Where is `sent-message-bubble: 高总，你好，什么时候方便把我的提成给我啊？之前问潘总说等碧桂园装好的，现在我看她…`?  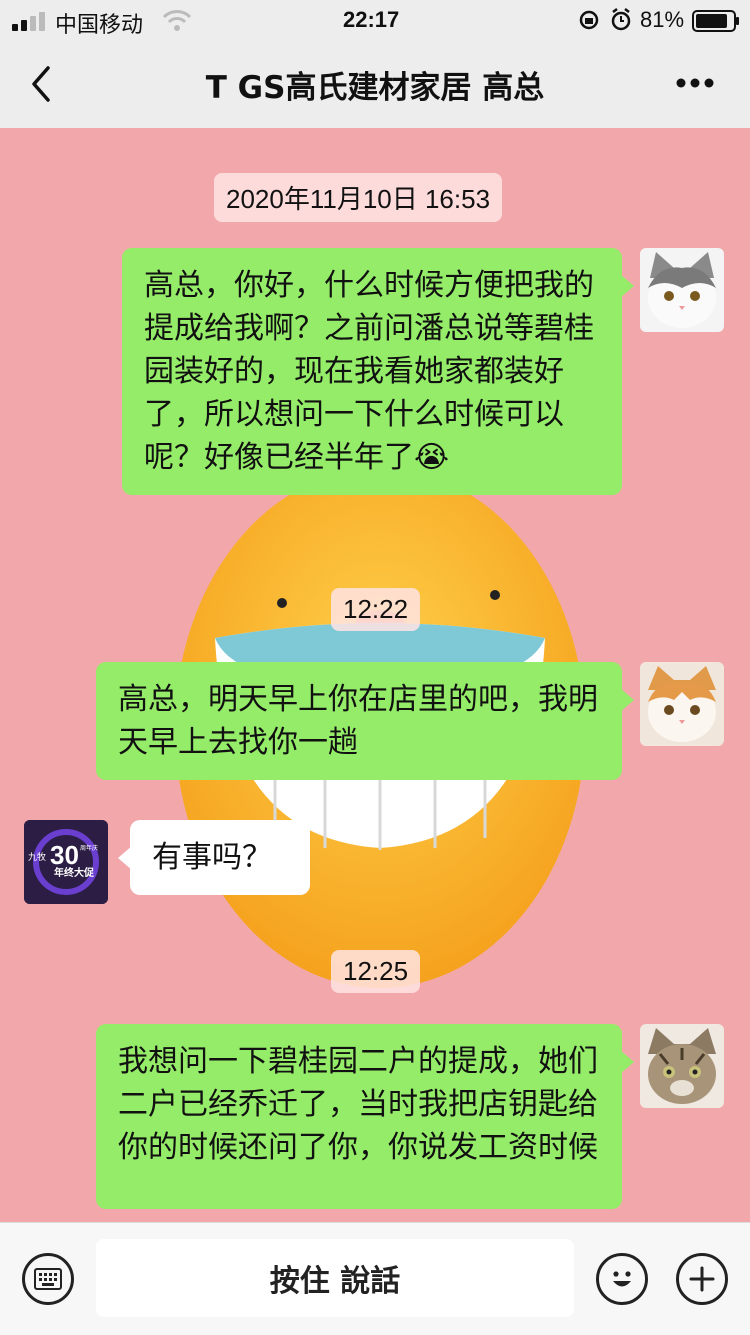 sent-message-bubble: 高总，你好，什么时候方便把我的提成给我啊？之前问潘总说等碧桂园装好的，现在我看她… is located at coordinates (378, 371).